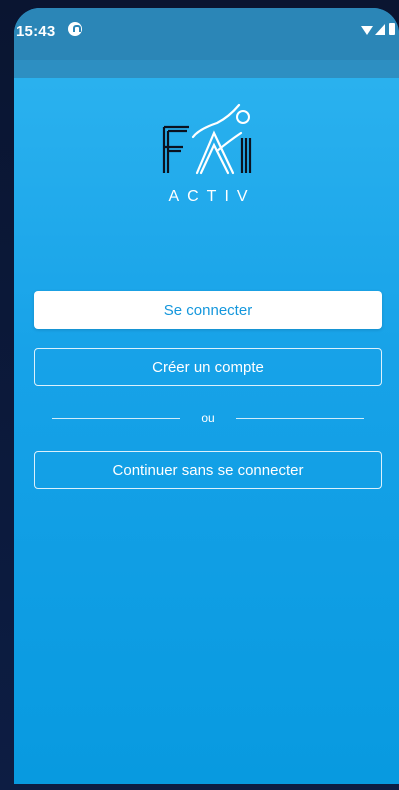 The width and height of the screenshot is (399, 790). Describe the element at coordinates (208, 367) in the screenshot. I see `create-account-button: Créer un compte` at that location.